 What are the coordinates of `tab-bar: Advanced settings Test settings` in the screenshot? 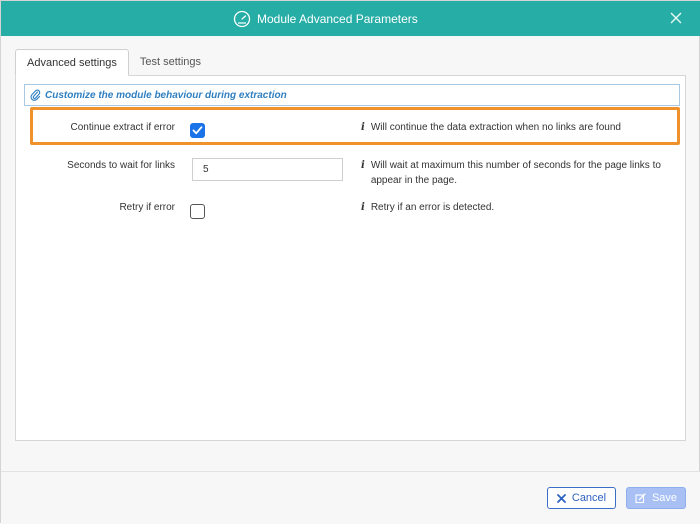 It's located at (113, 62).